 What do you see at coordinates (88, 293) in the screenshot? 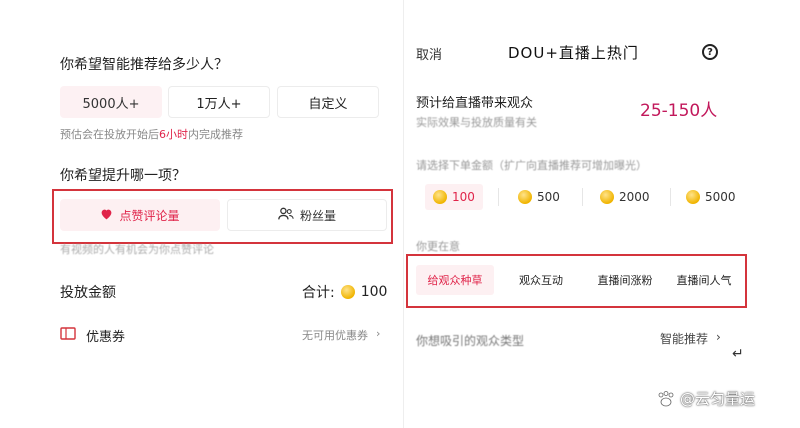
I see `amount-label: 投放金额` at bounding box center [88, 293].